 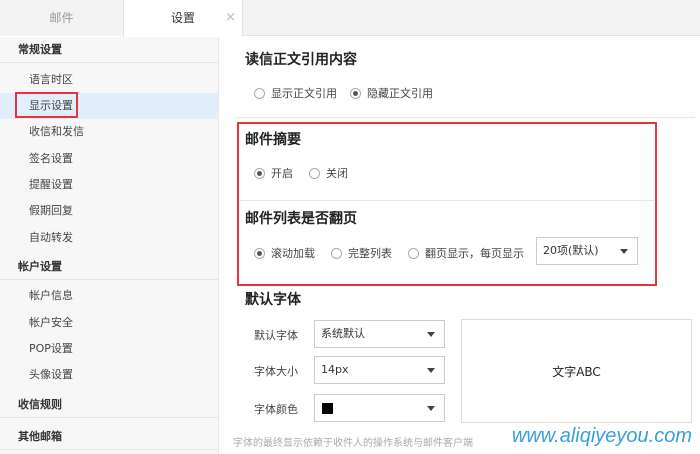 I want to click on radio-paginate: 翻页显示，每页显示, so click(x=466, y=253).